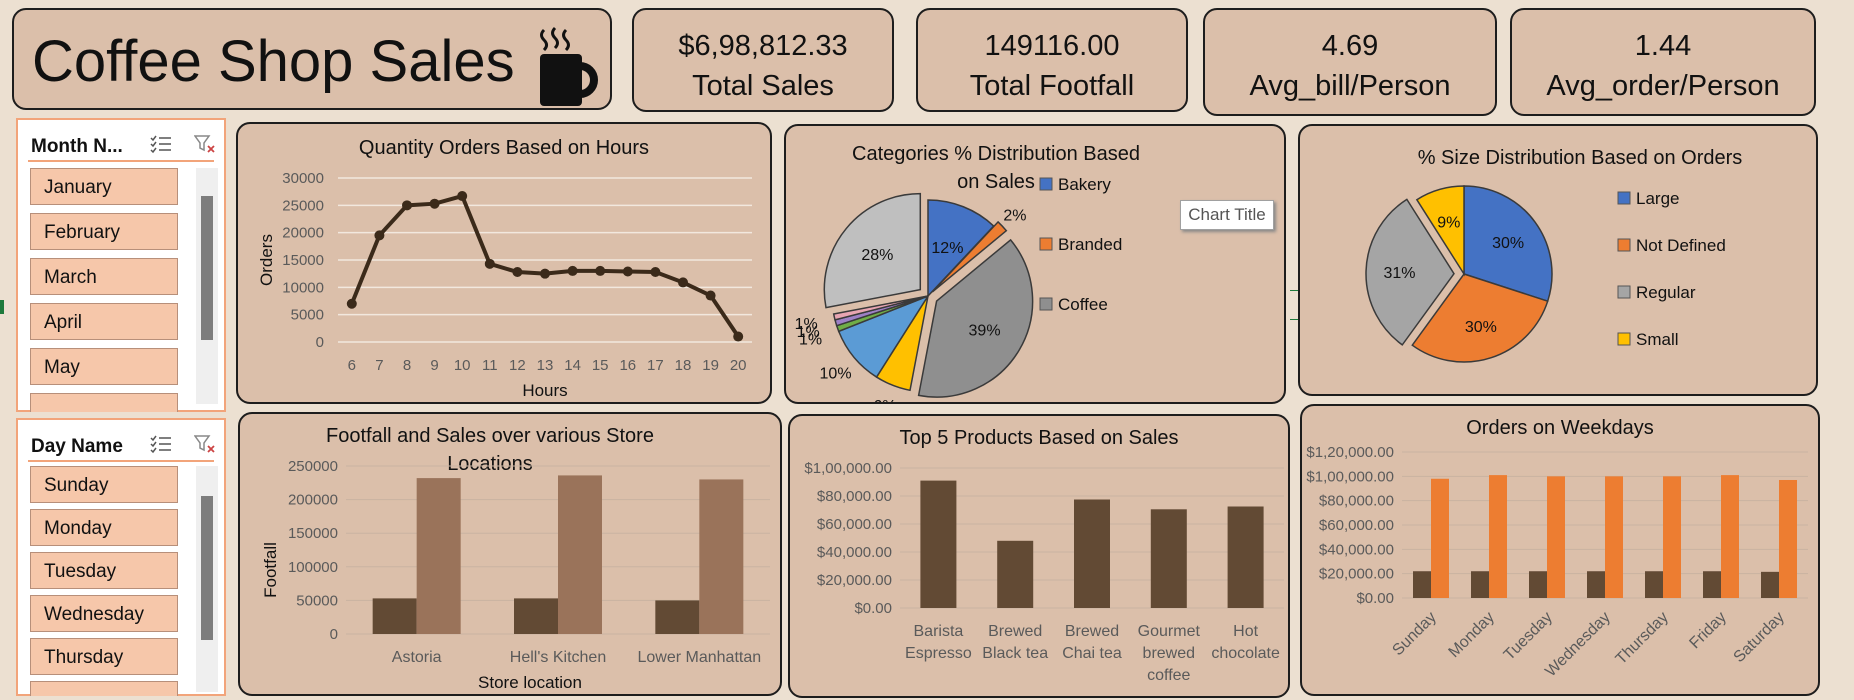 This screenshot has height=700, width=1854. Describe the element at coordinates (738, 365) in the screenshot. I see `x-tick-label: 20` at that location.